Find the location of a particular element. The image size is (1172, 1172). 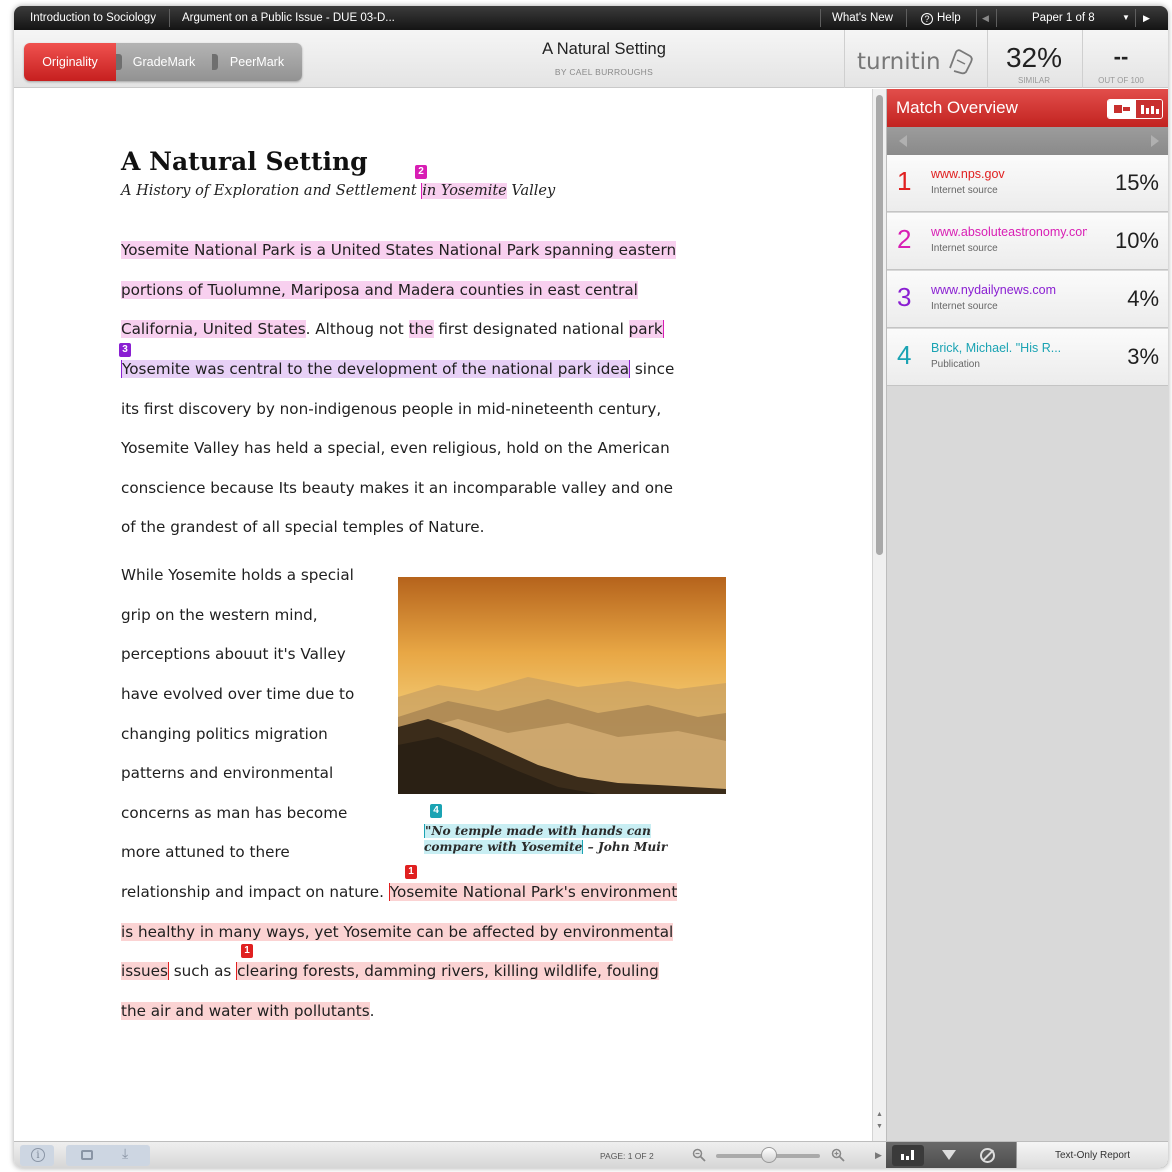

prev-source-icon is located at coordinates (903, 141).